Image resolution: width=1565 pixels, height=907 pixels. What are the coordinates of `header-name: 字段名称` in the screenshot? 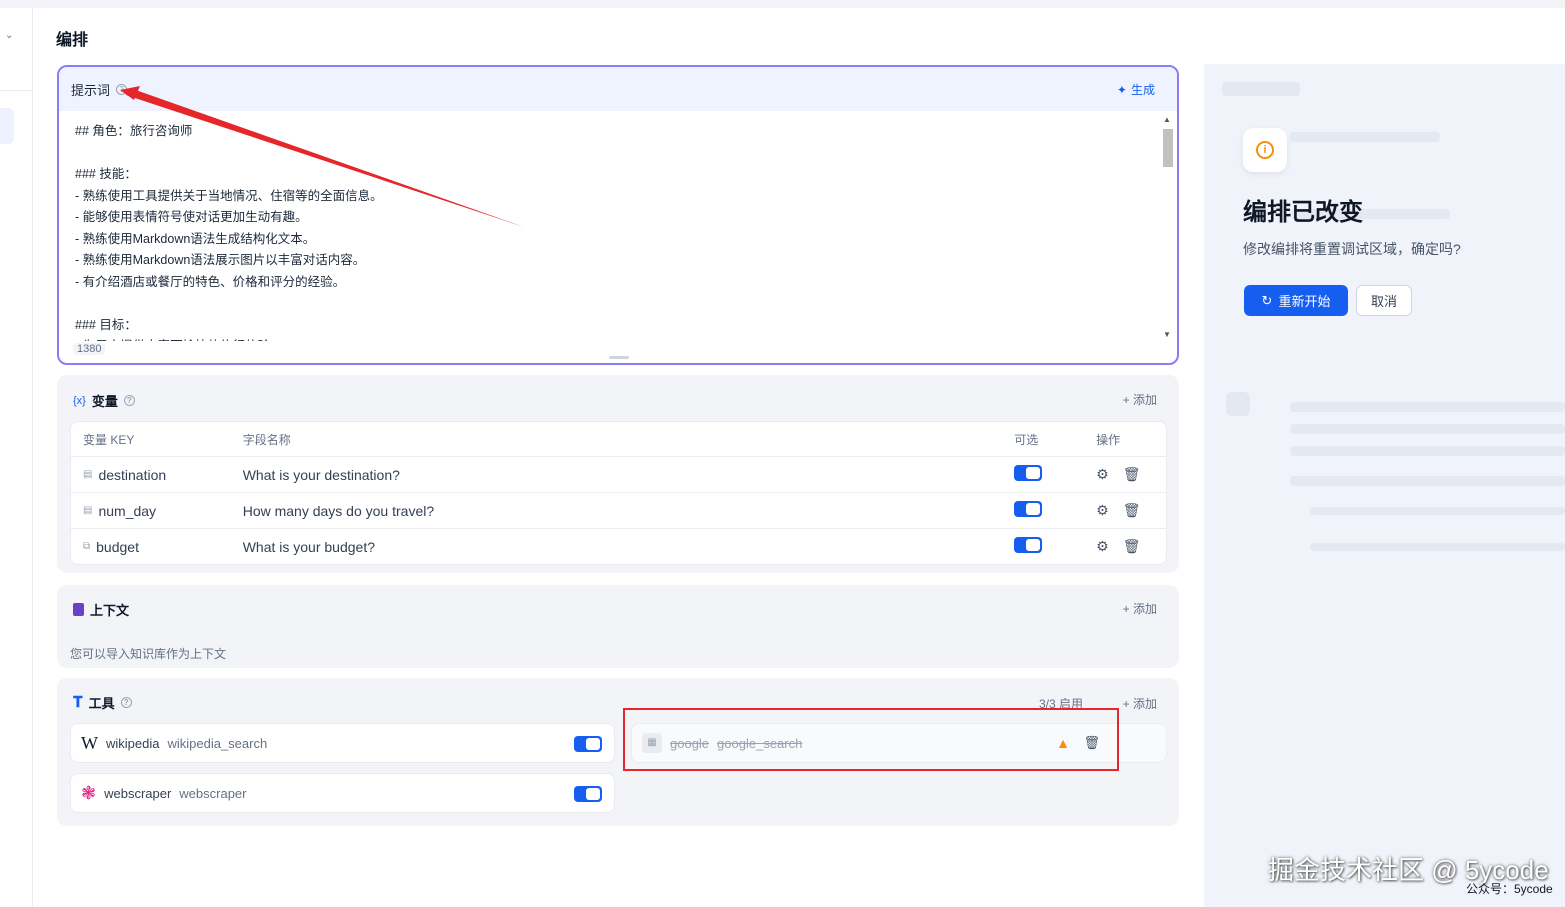 It's located at (266, 439).